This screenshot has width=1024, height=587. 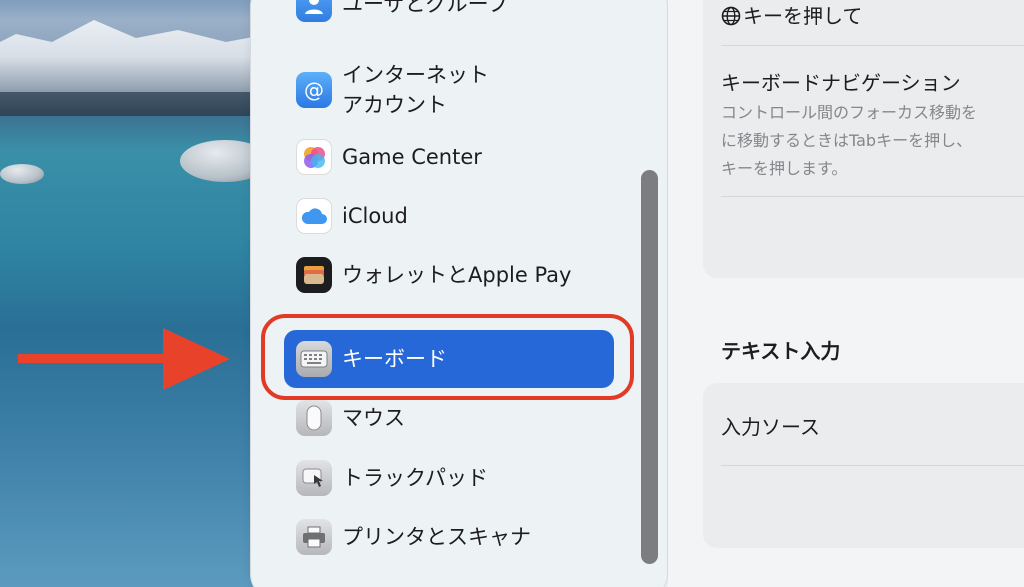 What do you see at coordinates (314, 11) in the screenshot?
I see `users-icon` at bounding box center [314, 11].